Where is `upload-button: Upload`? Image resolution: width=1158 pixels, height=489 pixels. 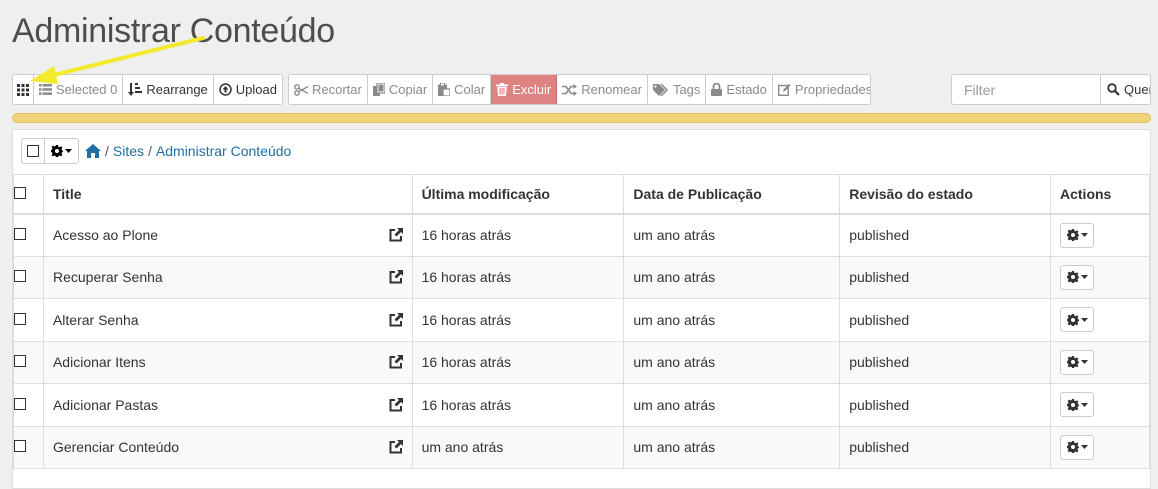
upload-button: Upload is located at coordinates (247, 89).